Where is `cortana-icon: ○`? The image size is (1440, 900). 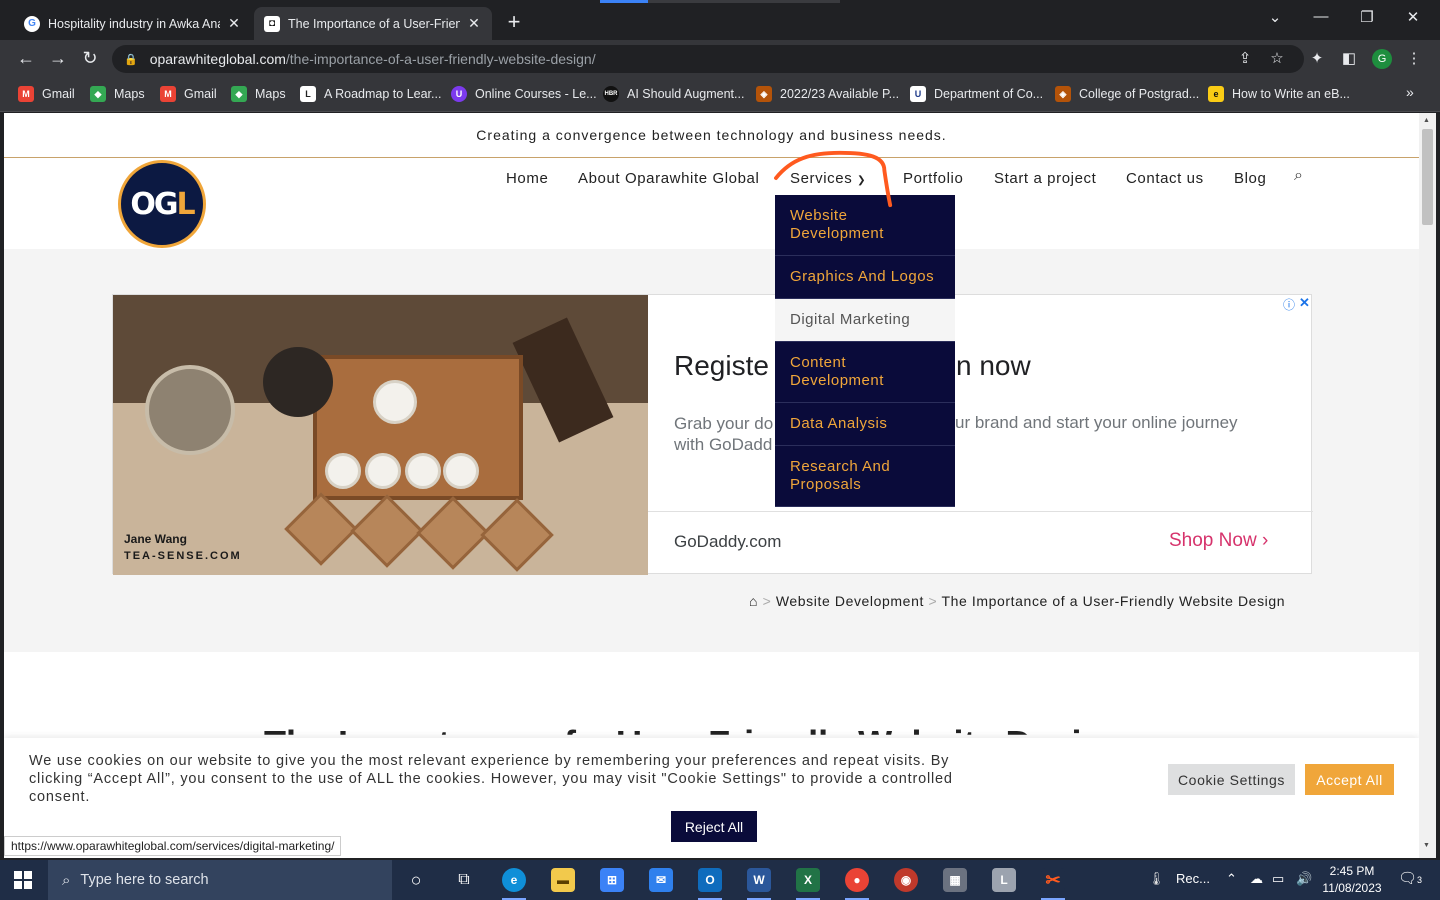
cortana-icon: ○ is located at coordinates (416, 880).